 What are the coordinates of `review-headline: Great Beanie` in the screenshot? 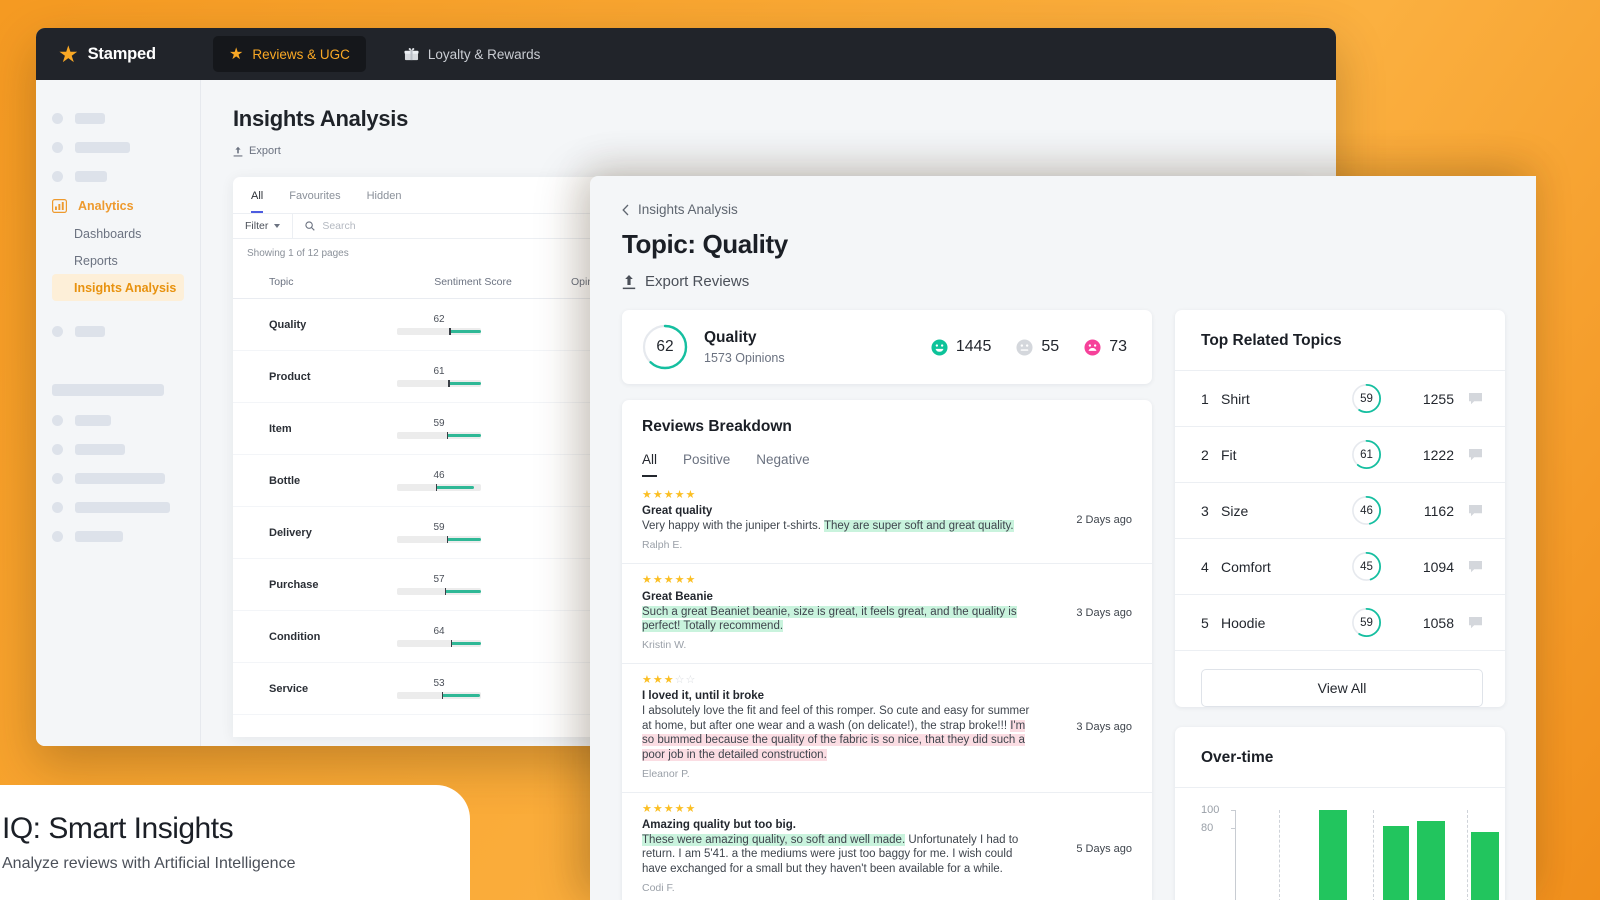 It's located at (677, 596).